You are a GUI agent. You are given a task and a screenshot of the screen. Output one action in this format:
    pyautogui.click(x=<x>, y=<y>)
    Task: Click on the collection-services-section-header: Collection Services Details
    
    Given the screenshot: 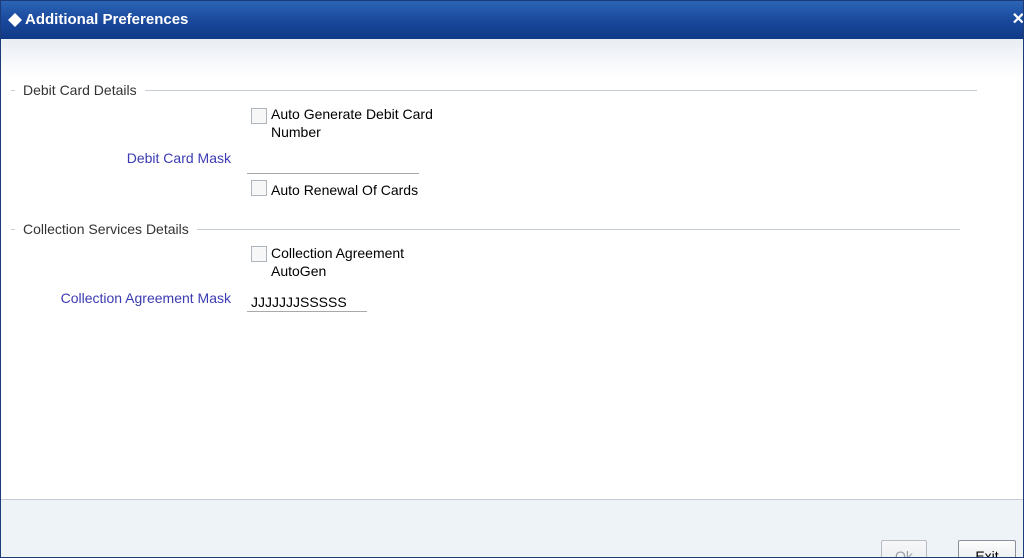 What is the action you would take?
    pyautogui.click(x=485, y=229)
    